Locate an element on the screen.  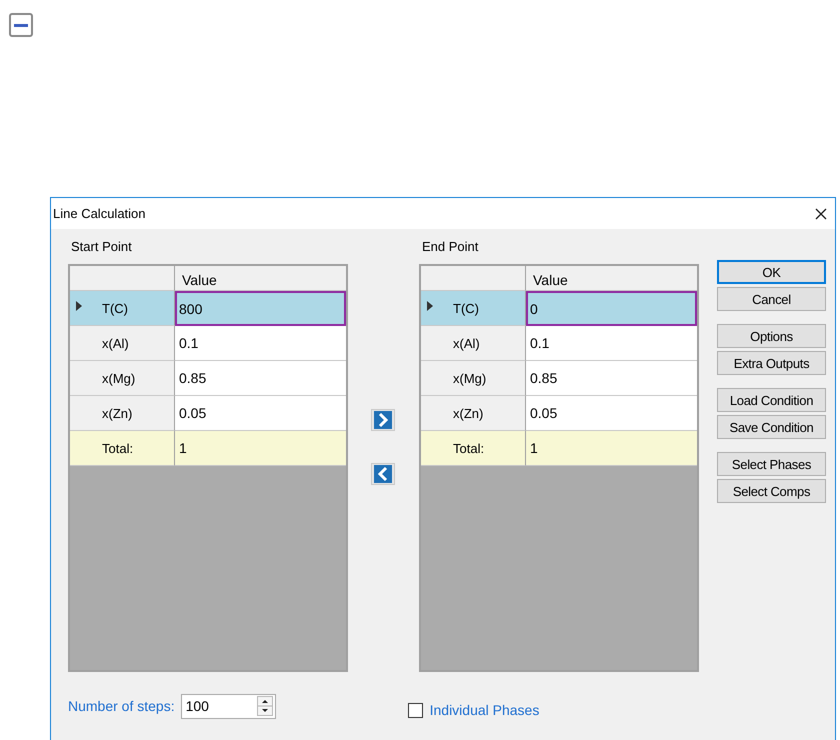
dialog-button: Select Phases is located at coordinates (771, 464).